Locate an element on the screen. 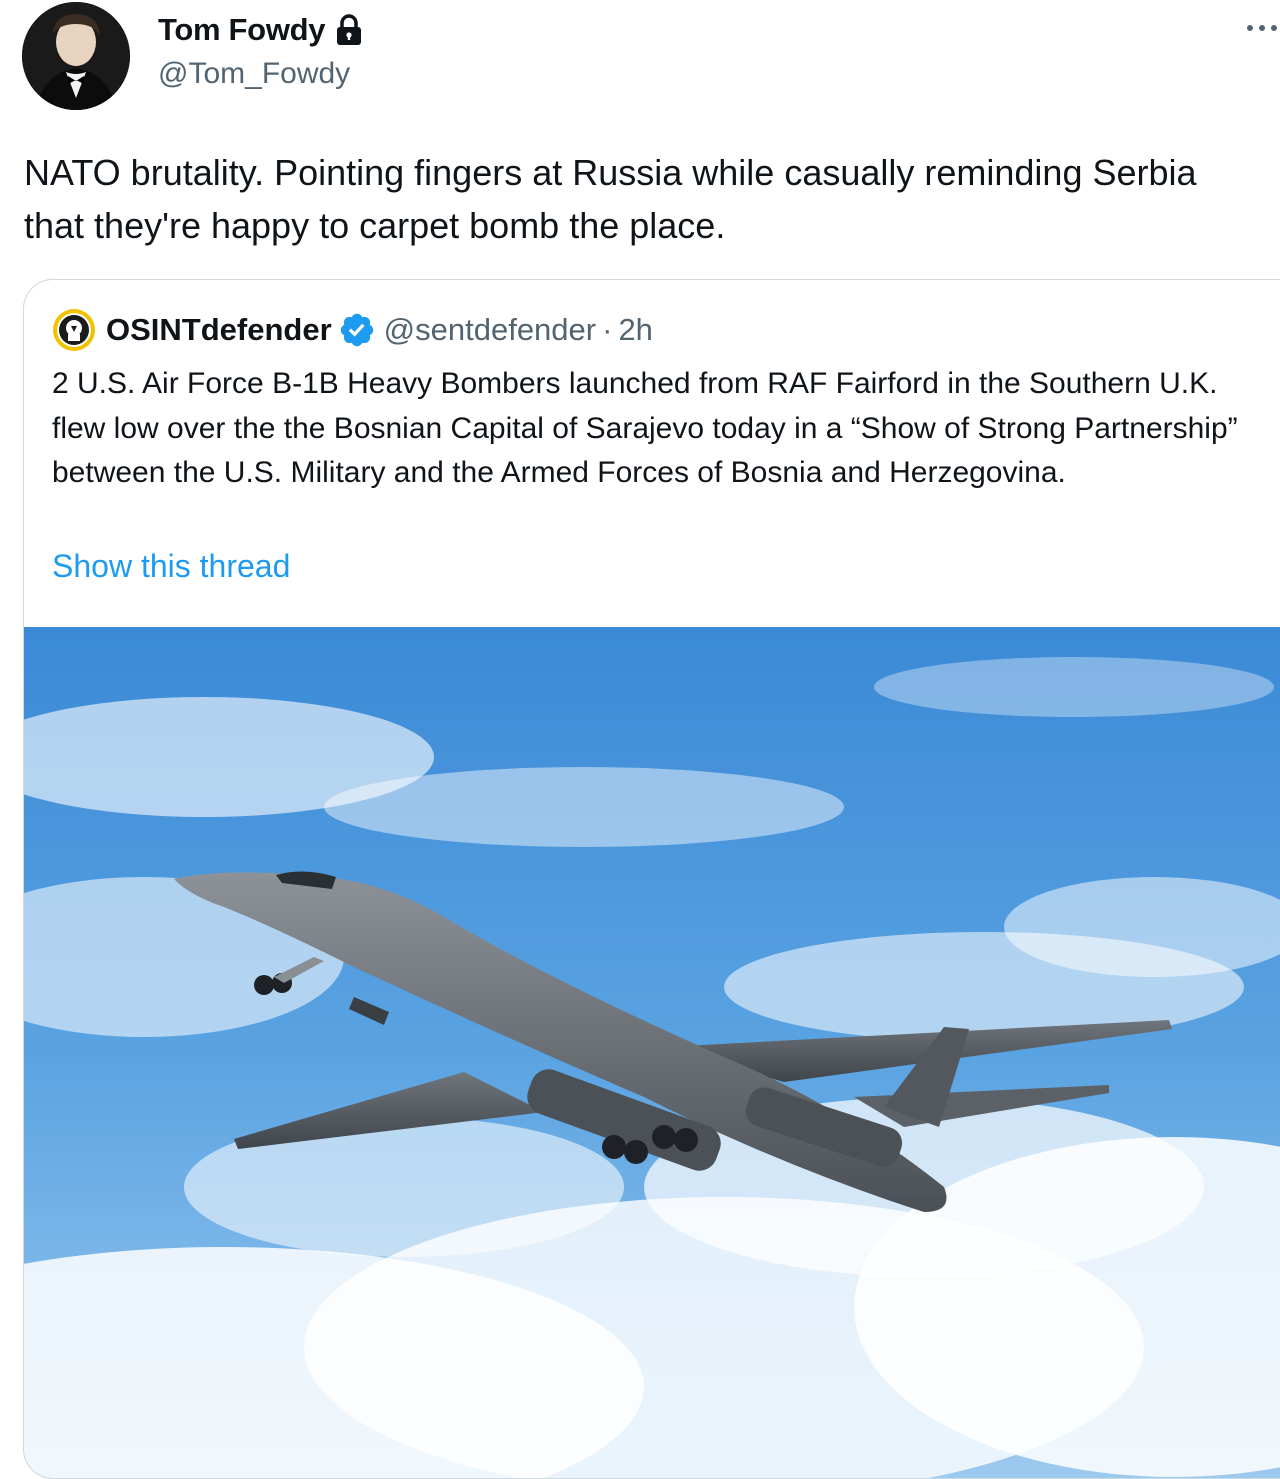 This screenshot has height=1479, width=1280. more-horizontal-icon is located at coordinates (1262, 28).